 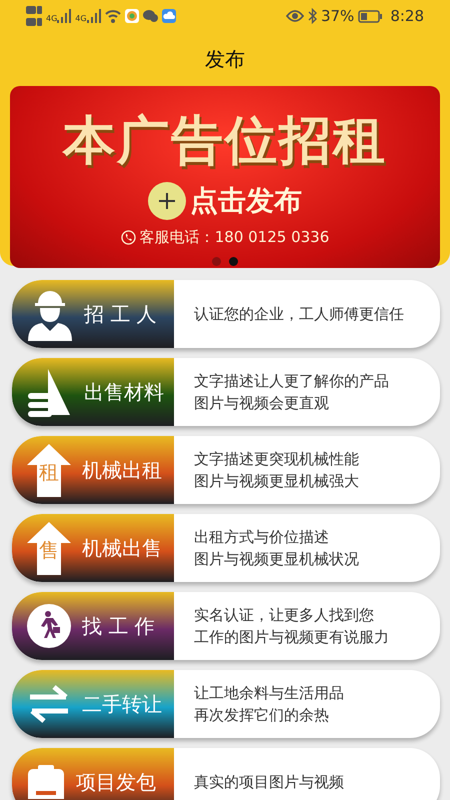 I want to click on category-card: 租 机械出租 文字描述更突现机械性能 图片与视频更显机械强大, so click(x=226, y=470).